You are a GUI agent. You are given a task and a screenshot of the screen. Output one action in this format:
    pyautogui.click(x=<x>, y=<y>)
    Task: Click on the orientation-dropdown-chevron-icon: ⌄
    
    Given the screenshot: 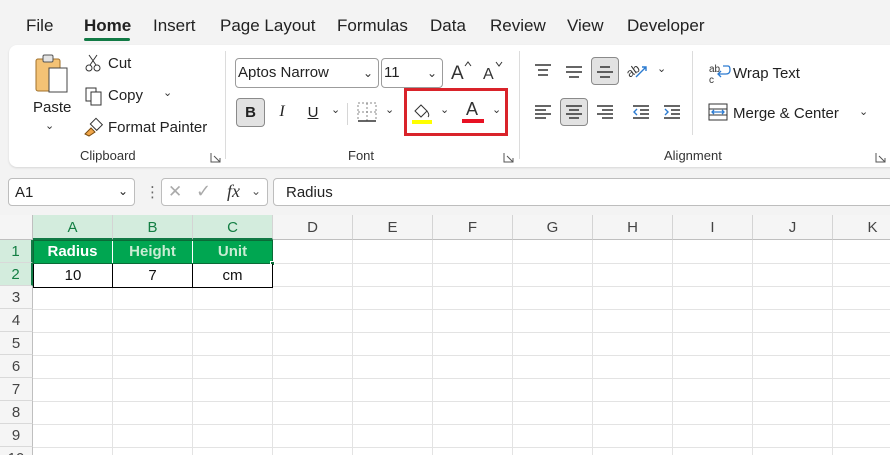 What is the action you would take?
    pyautogui.click(x=661, y=68)
    